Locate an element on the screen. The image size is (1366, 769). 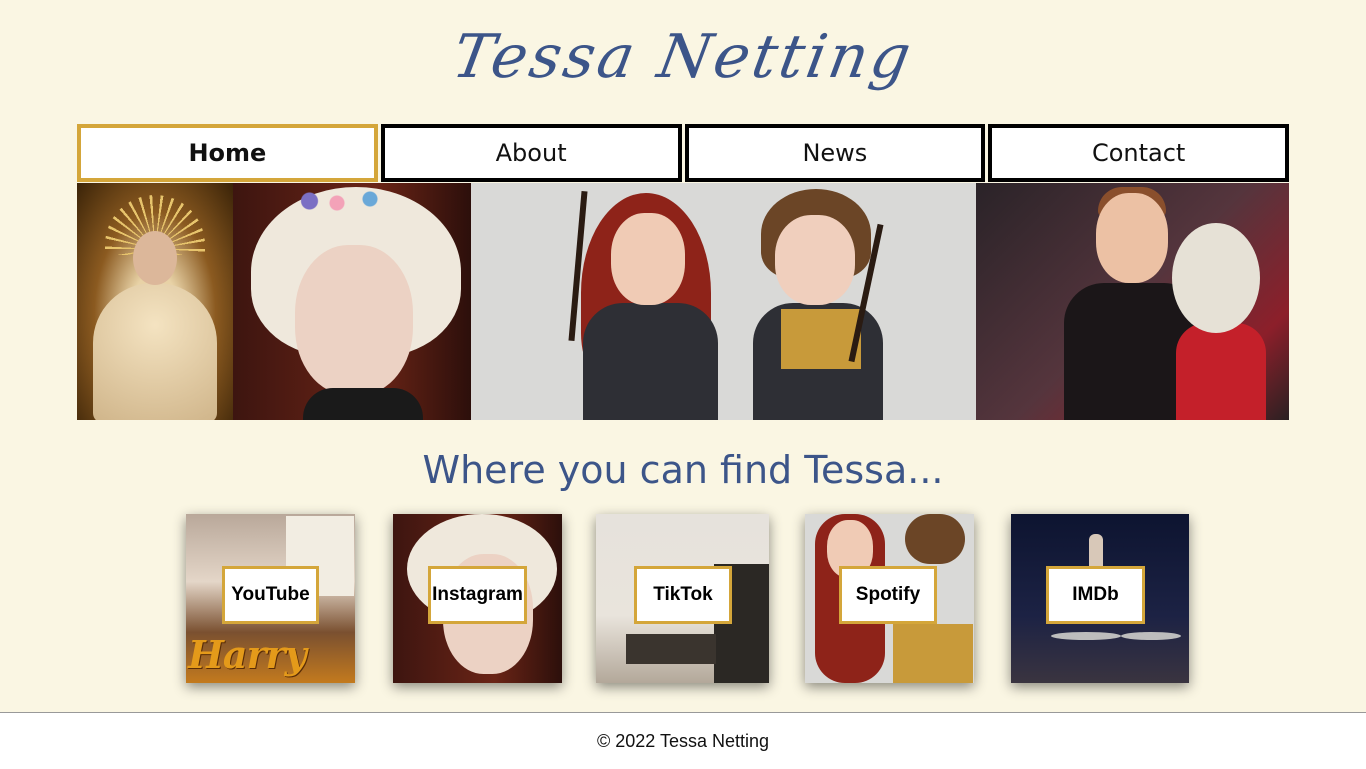
banner-photo-kiss is located at coordinates (1132, 301).